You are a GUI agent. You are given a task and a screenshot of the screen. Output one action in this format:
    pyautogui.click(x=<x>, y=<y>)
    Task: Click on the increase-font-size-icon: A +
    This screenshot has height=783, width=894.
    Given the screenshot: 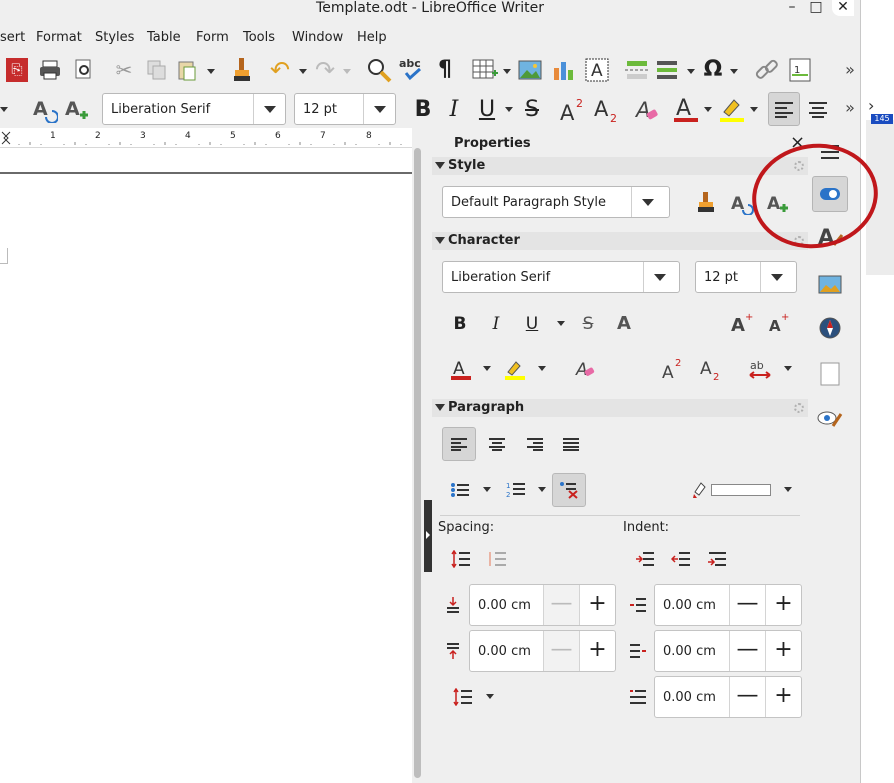 What is the action you would take?
    pyautogui.click(x=742, y=323)
    